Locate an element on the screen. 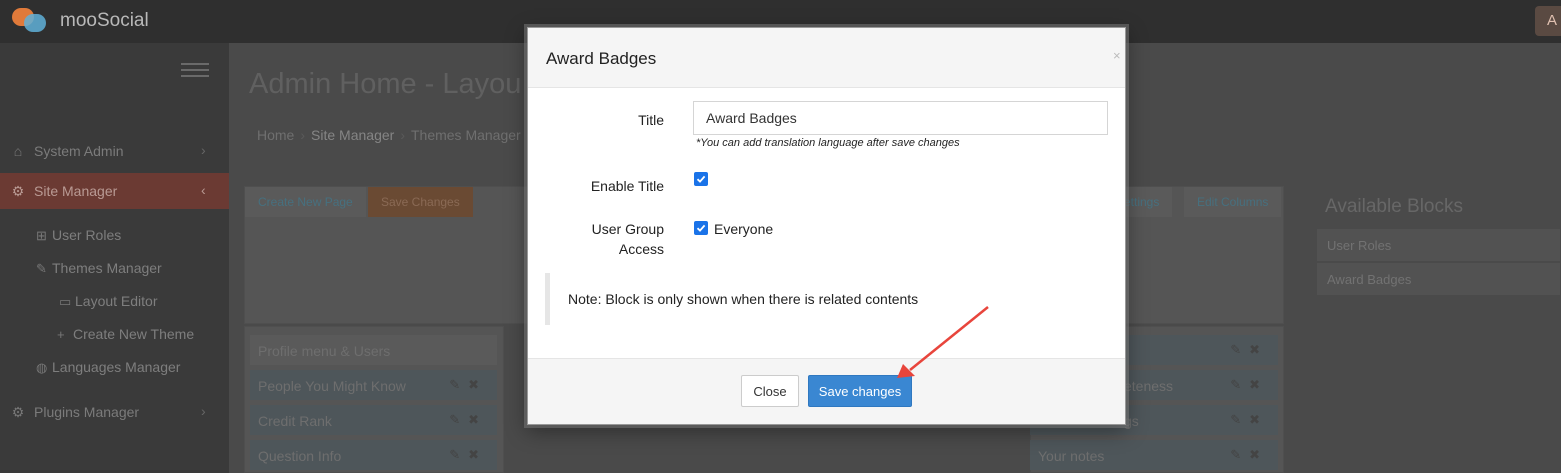 This screenshot has width=1561, height=473. block-your-notes: Your notes ✎✖ is located at coordinates (1154, 455).